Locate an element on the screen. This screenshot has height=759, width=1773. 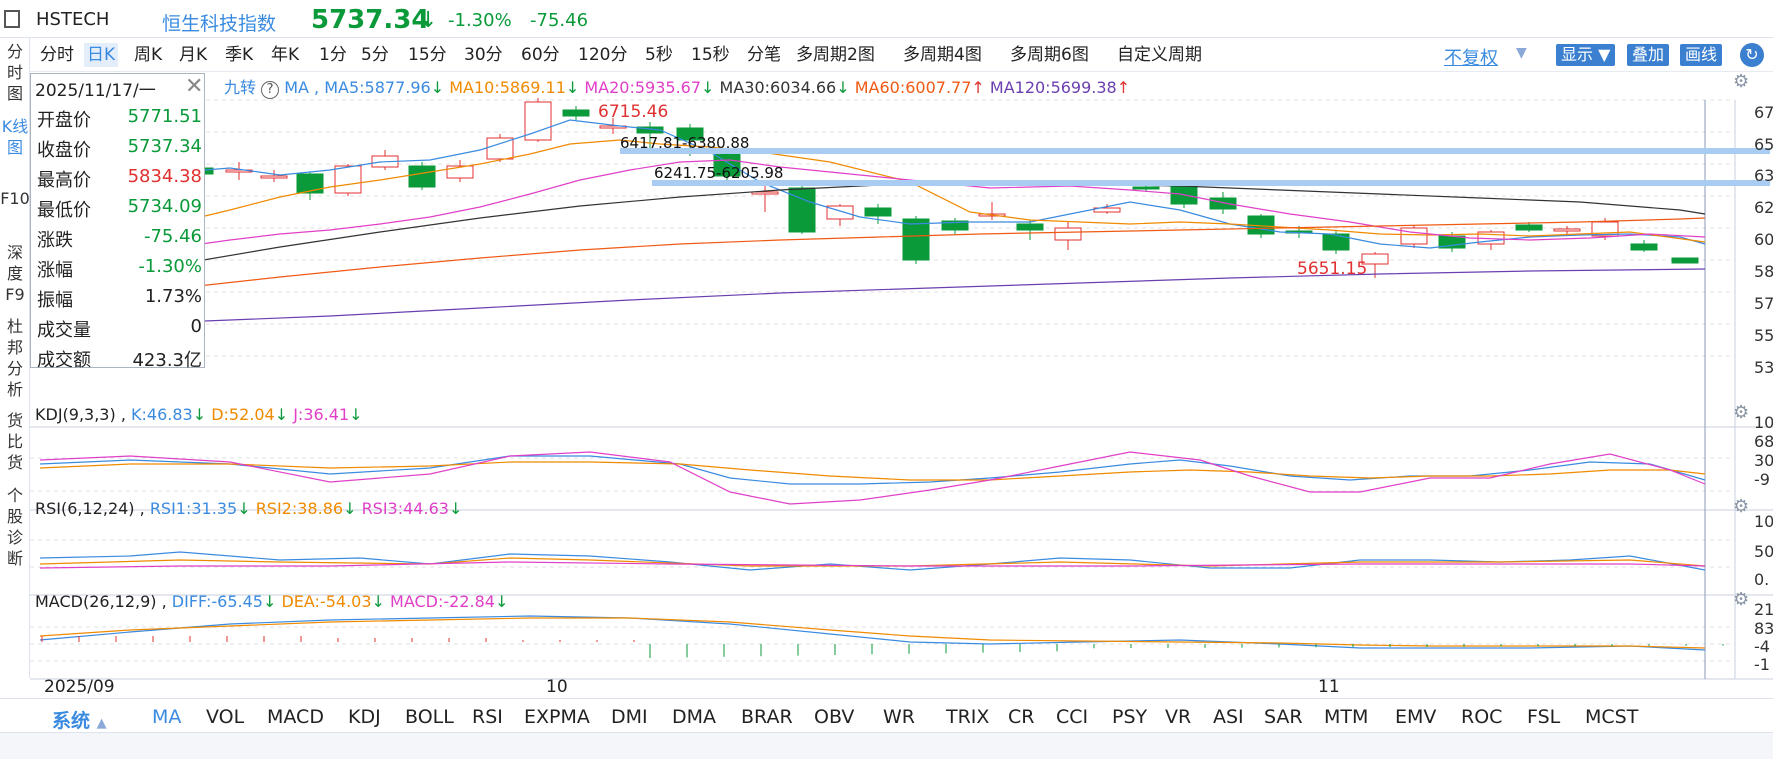
tab-emv: EMV is located at coordinates (1415, 717).